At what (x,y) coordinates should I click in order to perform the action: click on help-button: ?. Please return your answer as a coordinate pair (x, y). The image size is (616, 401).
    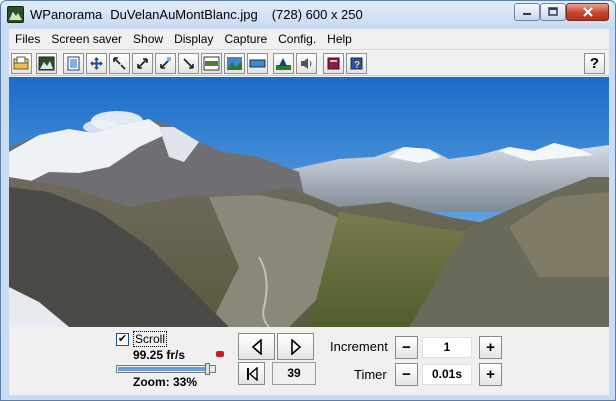
    Looking at the image, I should click on (594, 63).